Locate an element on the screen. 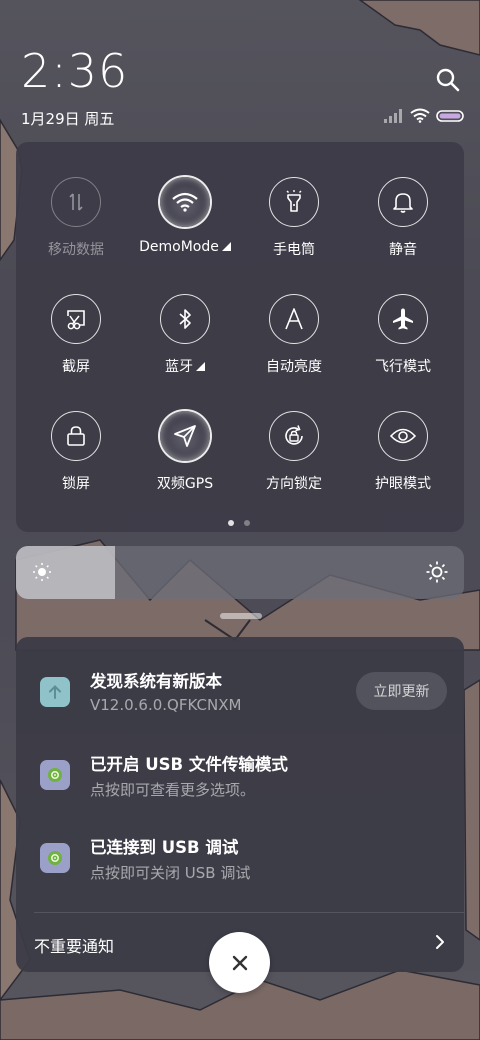 The height and width of the screenshot is (1040, 480). battery-icon is located at coordinates (451, 117).